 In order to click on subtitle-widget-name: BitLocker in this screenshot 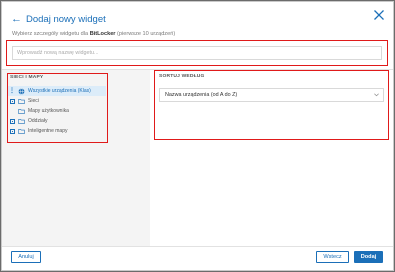, I will do `click(102, 34)`.